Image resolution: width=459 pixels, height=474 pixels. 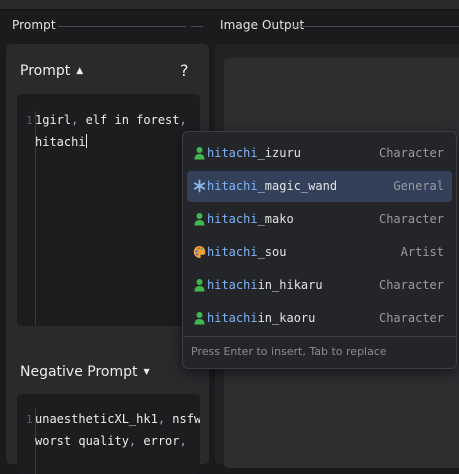 What do you see at coordinates (319, 153) in the screenshot?
I see `autocomplete-item: hitachi_izuru Character` at bounding box center [319, 153].